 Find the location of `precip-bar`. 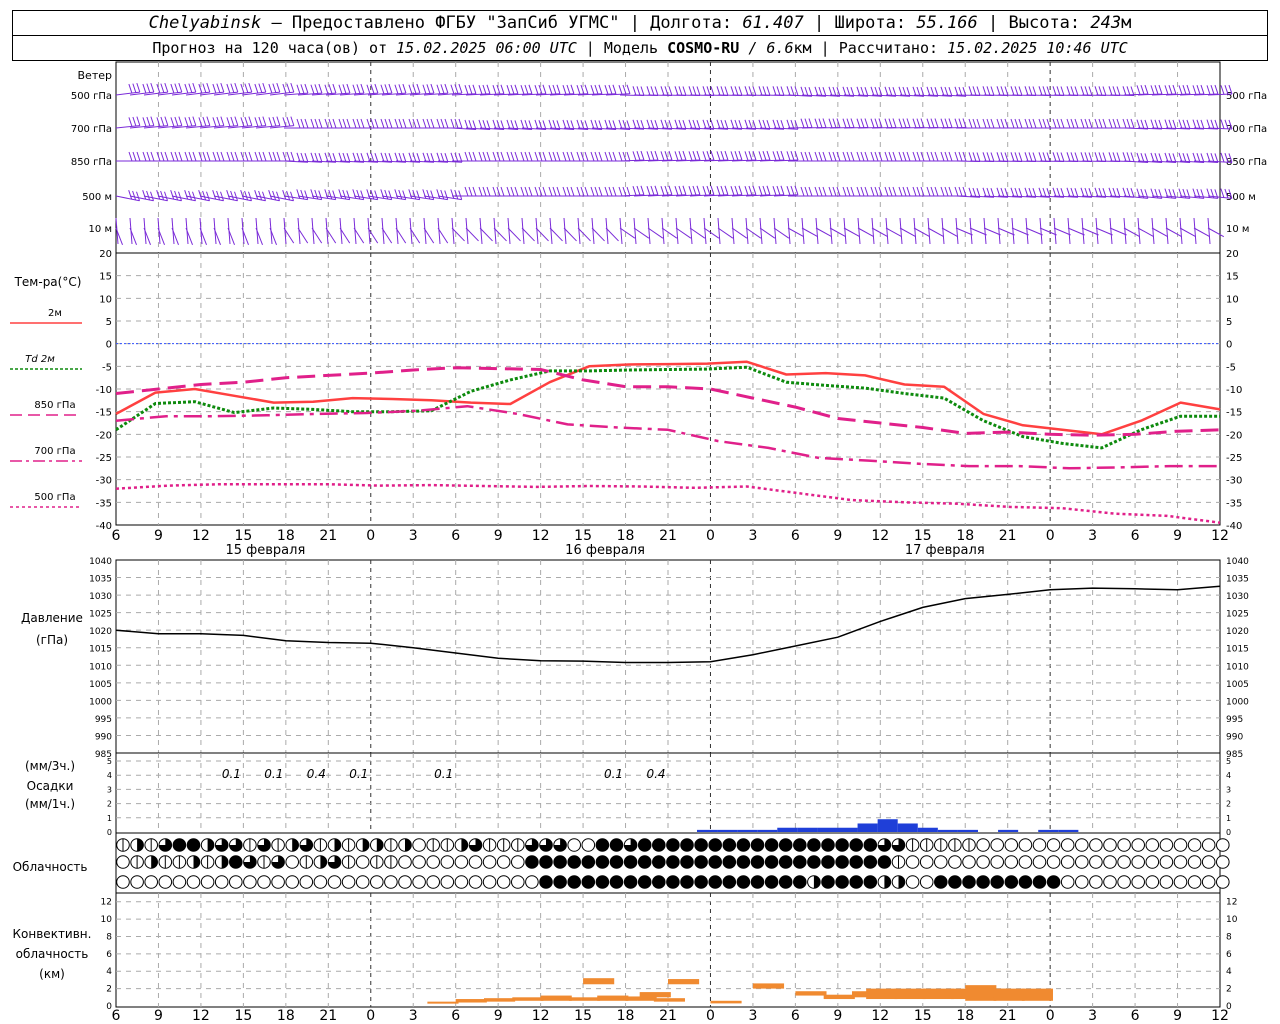

precip-bar is located at coordinates (807, 829).